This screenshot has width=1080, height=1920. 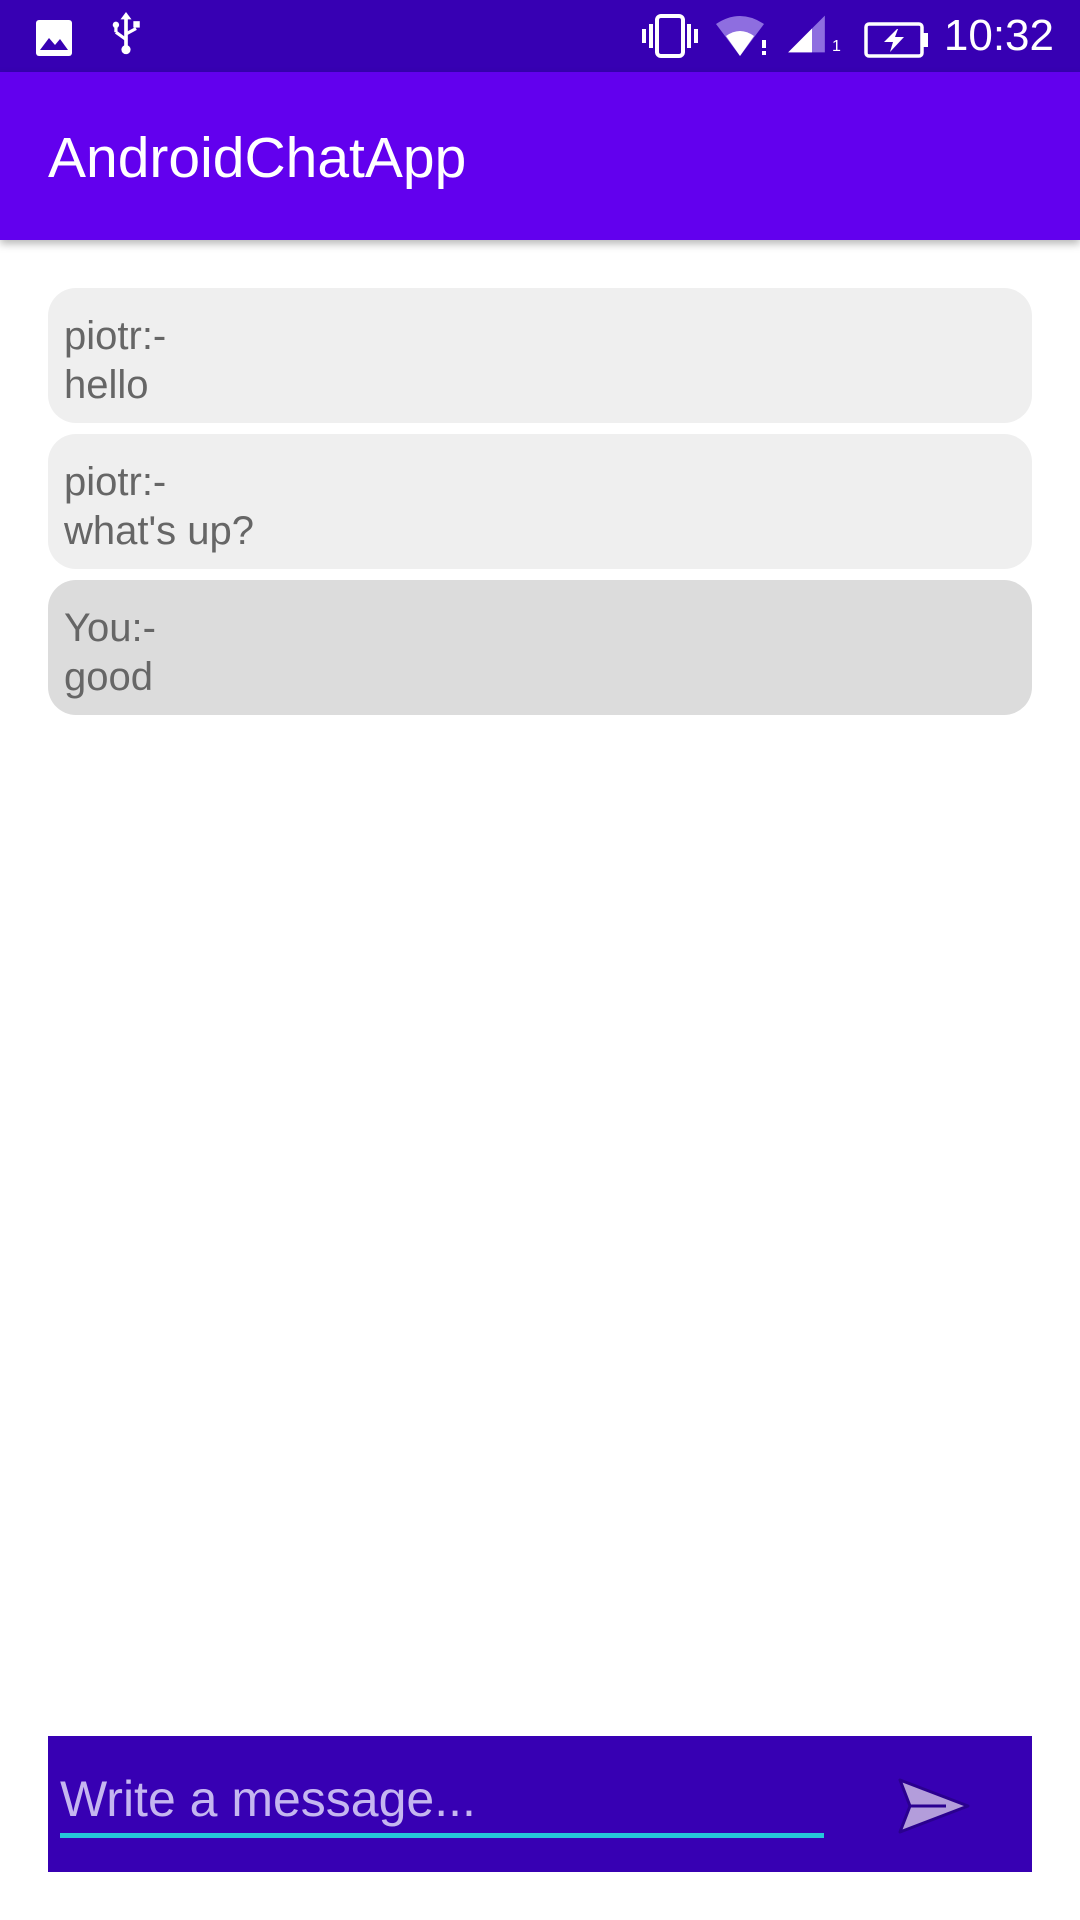 I want to click on message-bubble: piotr:- hello, so click(x=540, y=355).